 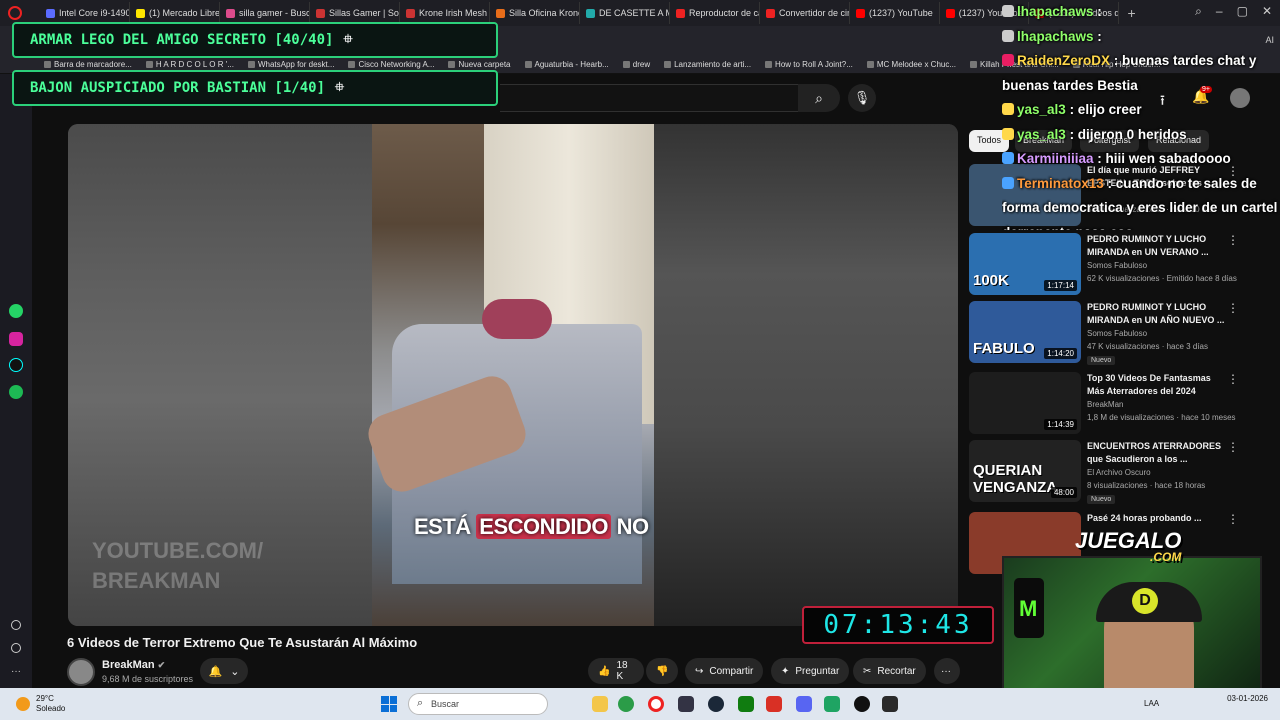 What do you see at coordinates (85, 13) in the screenshot?
I see `browser-tab: Intel Core i9-1490` at bounding box center [85, 13].